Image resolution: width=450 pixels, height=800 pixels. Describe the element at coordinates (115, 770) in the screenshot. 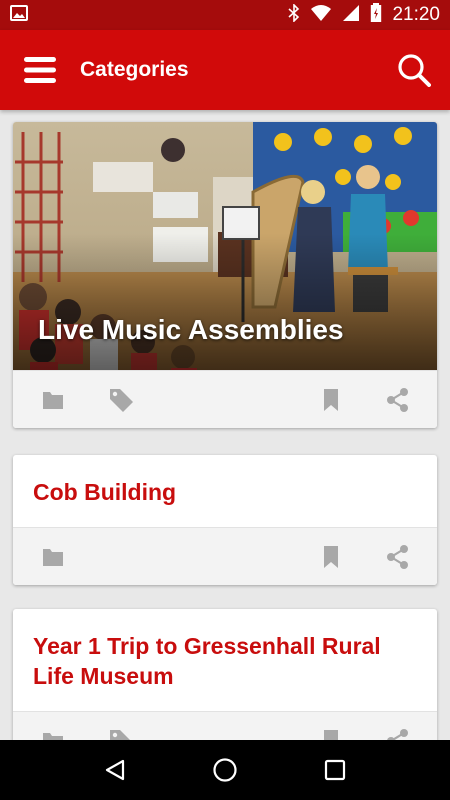

I see `back-icon` at that location.